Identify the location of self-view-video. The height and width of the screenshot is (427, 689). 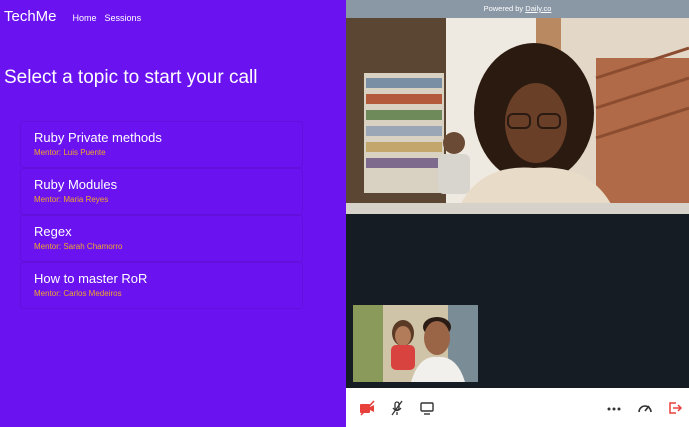
(415, 343).